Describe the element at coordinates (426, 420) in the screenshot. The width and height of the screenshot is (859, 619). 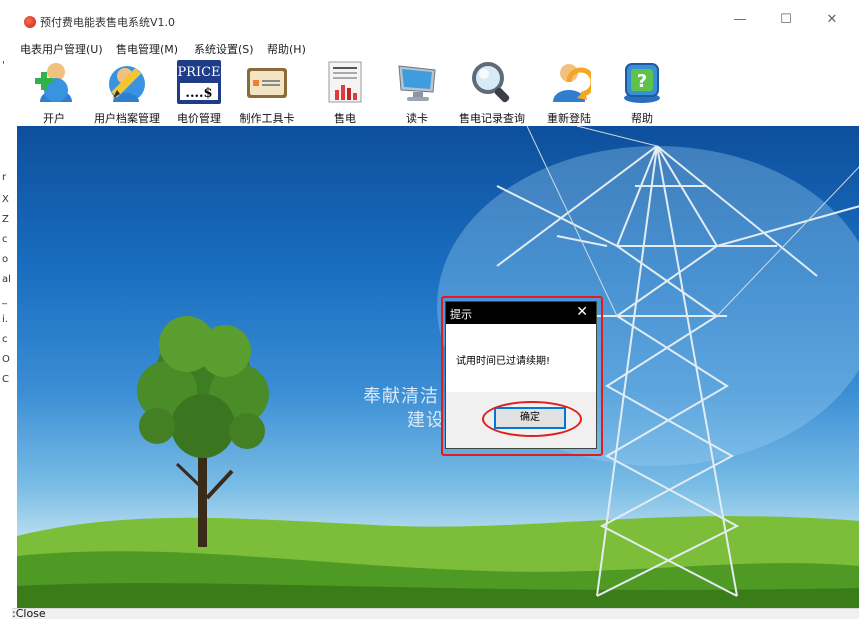
I see `slogan-line-2: 建设` at that location.